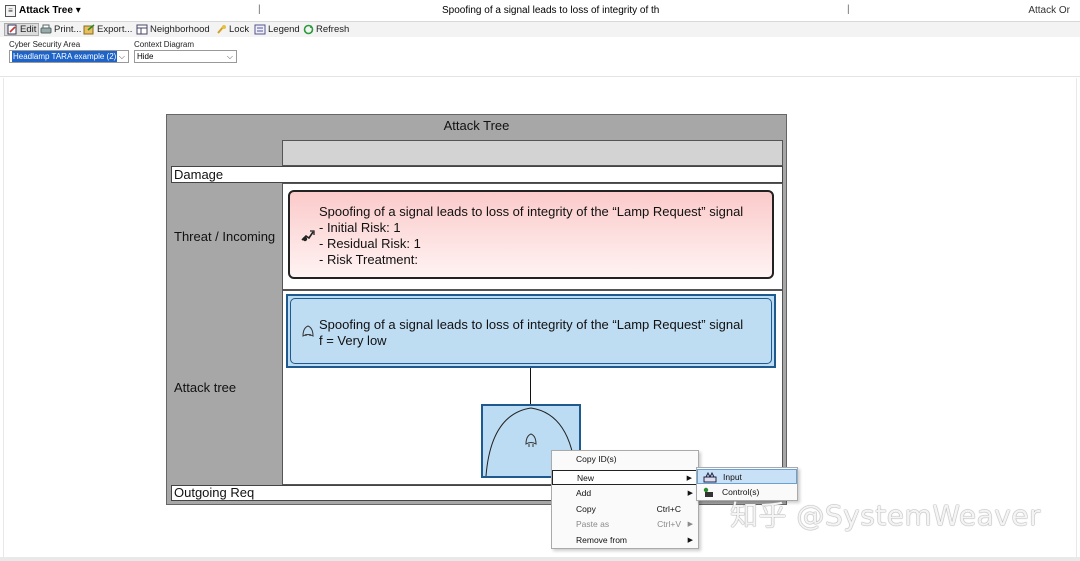 This screenshot has height=561, width=1080. What do you see at coordinates (308, 238) in the screenshot?
I see `threat-icon` at bounding box center [308, 238].